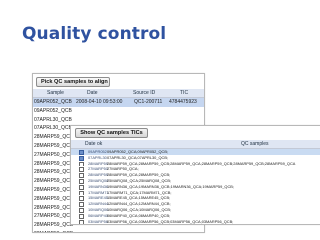 This screenshot has height=240, width=320. Describe the element at coordinates (93, 144) in the screenshot. I see `column-header-date-ok: Date ok` at that location.